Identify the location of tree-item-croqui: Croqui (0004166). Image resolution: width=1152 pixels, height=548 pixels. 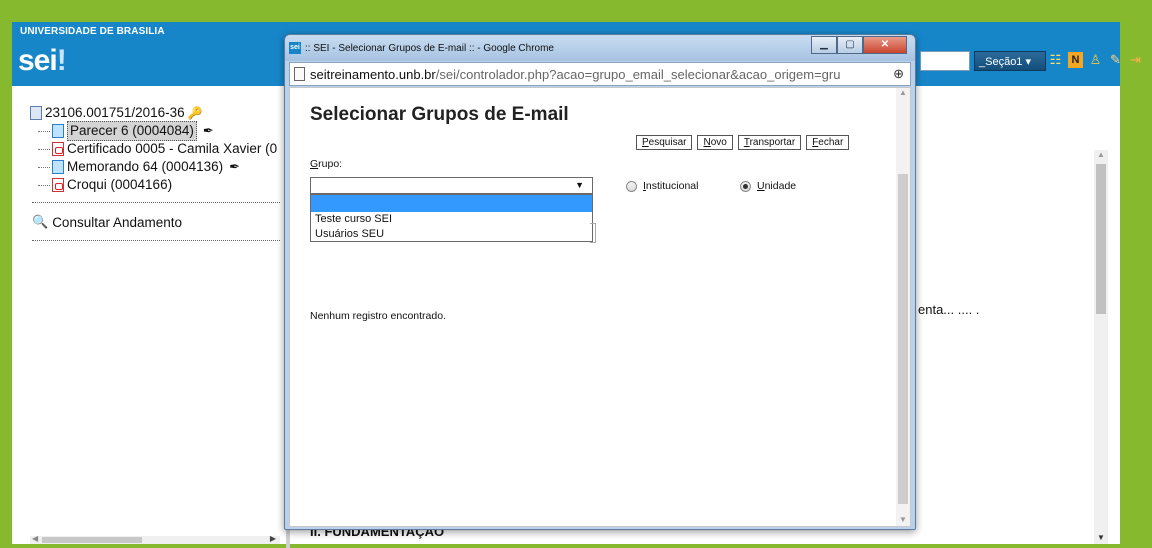
(157, 185).